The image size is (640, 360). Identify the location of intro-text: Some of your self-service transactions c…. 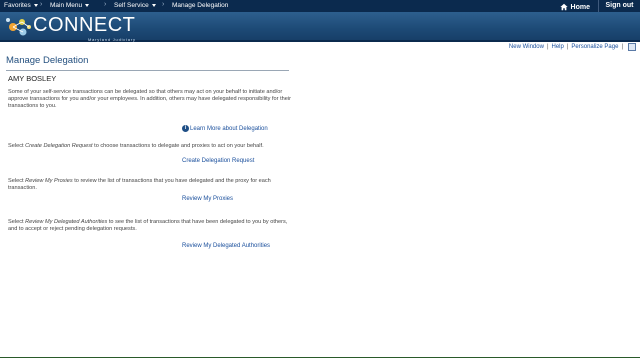
(149, 99).